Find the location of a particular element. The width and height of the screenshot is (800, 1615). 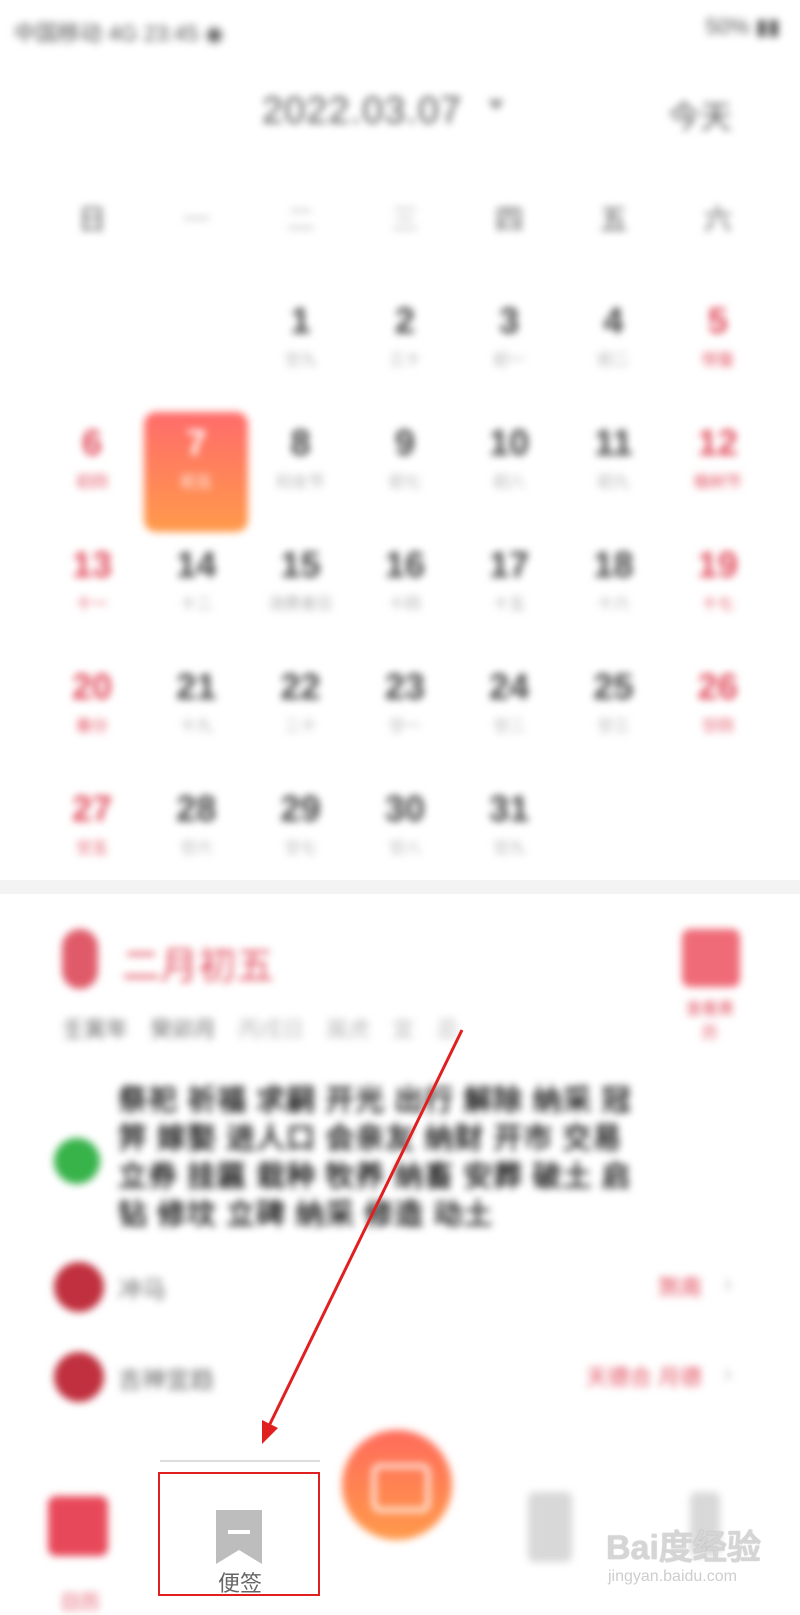

watermark-main: Bai度经验 is located at coordinates (683, 1548).